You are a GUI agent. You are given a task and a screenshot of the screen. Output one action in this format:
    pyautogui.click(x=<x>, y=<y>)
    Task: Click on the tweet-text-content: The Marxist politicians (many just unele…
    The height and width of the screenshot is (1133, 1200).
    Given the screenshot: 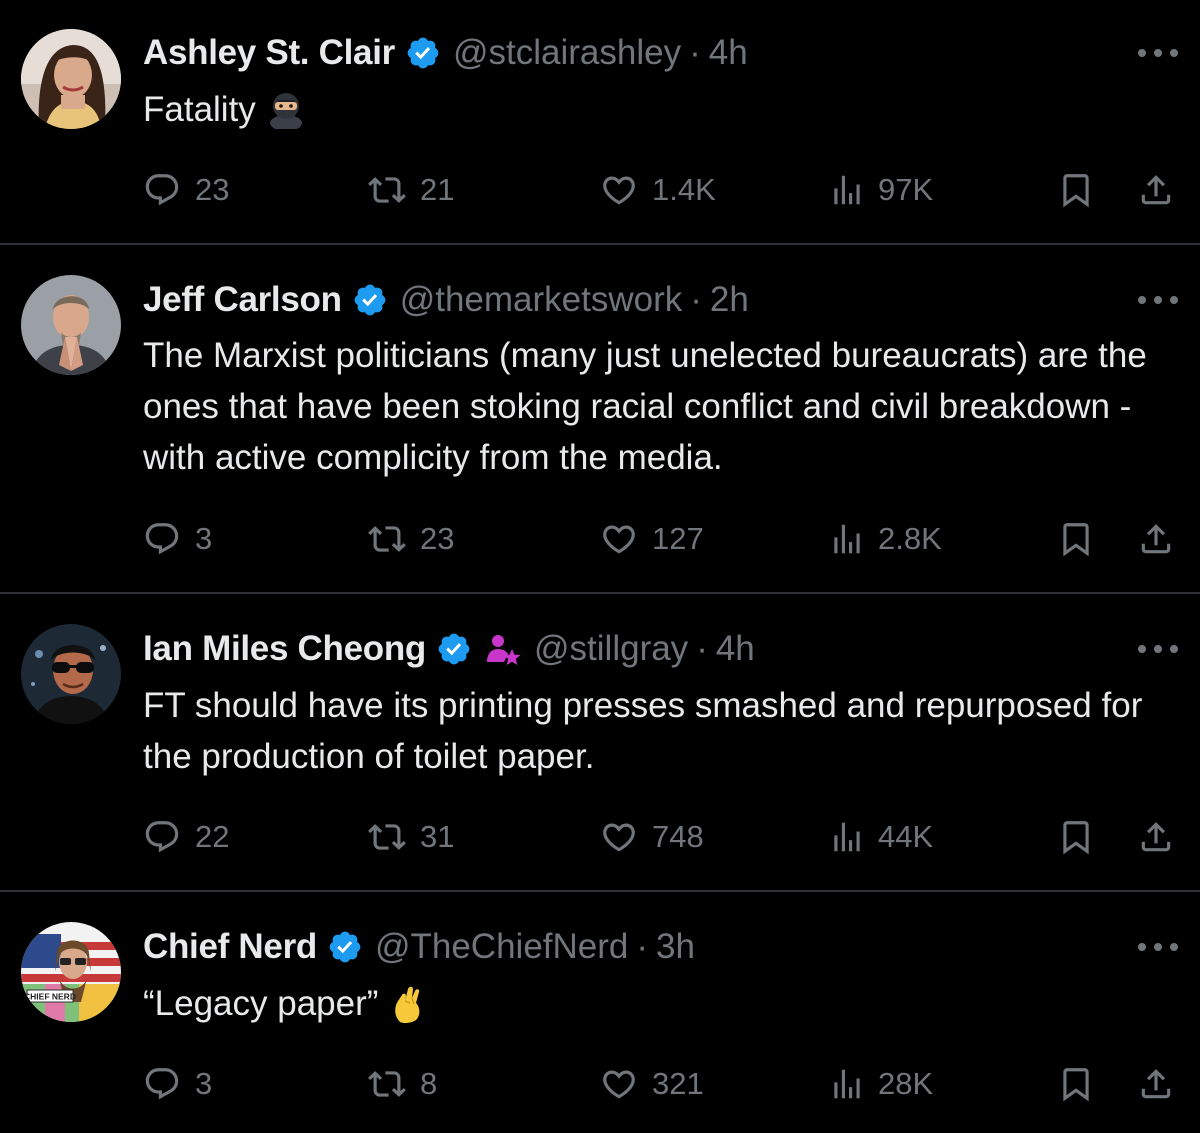 What is the action you would take?
    pyautogui.click(x=645, y=406)
    